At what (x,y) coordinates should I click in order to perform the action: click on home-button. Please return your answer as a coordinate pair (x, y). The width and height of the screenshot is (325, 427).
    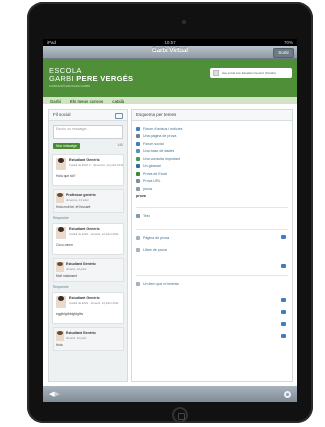
    Looking at the image, I should click on (180, 415).